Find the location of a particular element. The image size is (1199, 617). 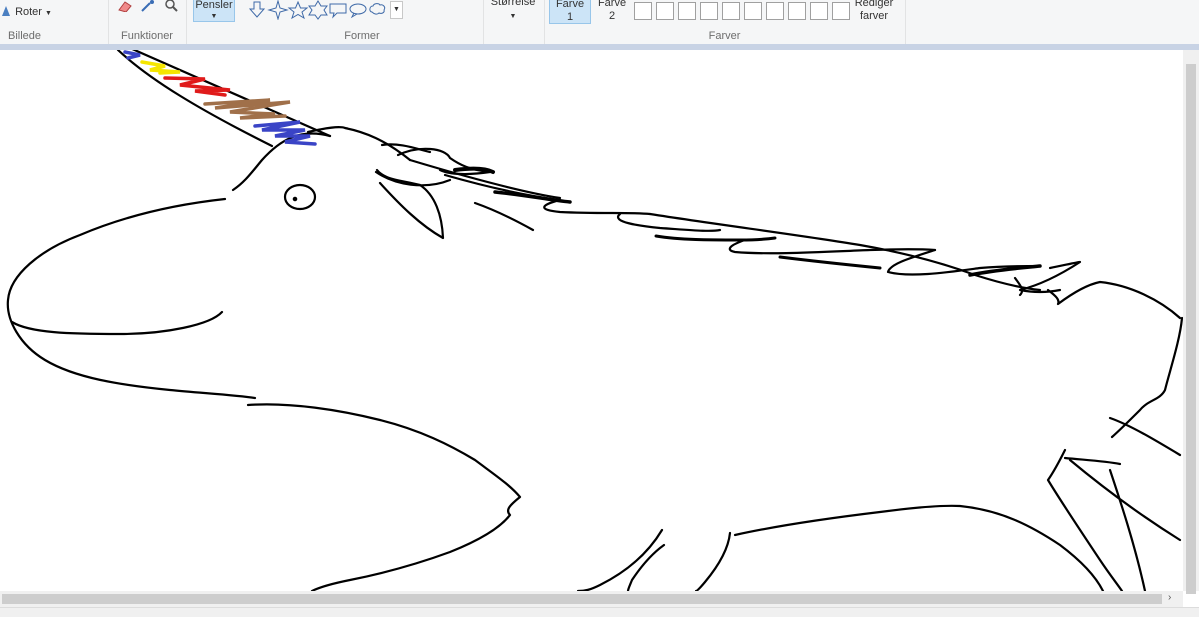

eraser-icon is located at coordinates (125, 7).